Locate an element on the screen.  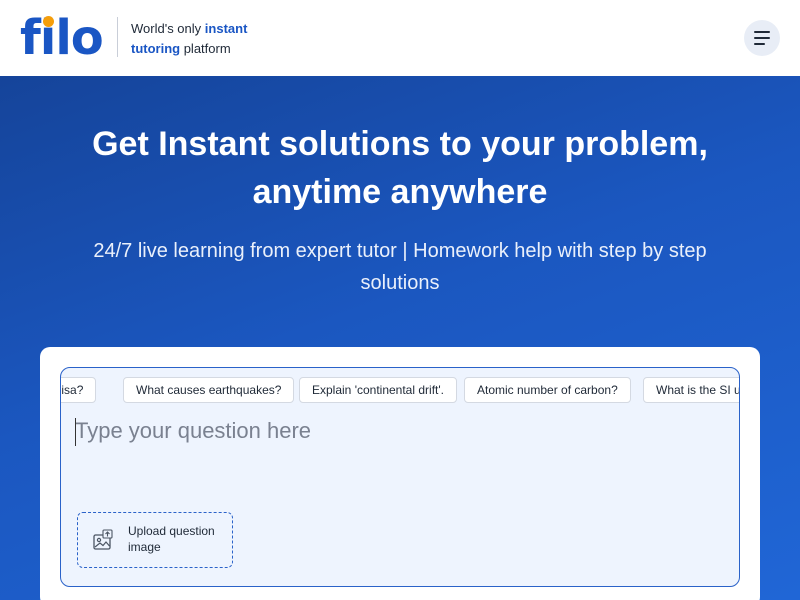
filo-logo: fi lo is located at coordinates (62, 38).